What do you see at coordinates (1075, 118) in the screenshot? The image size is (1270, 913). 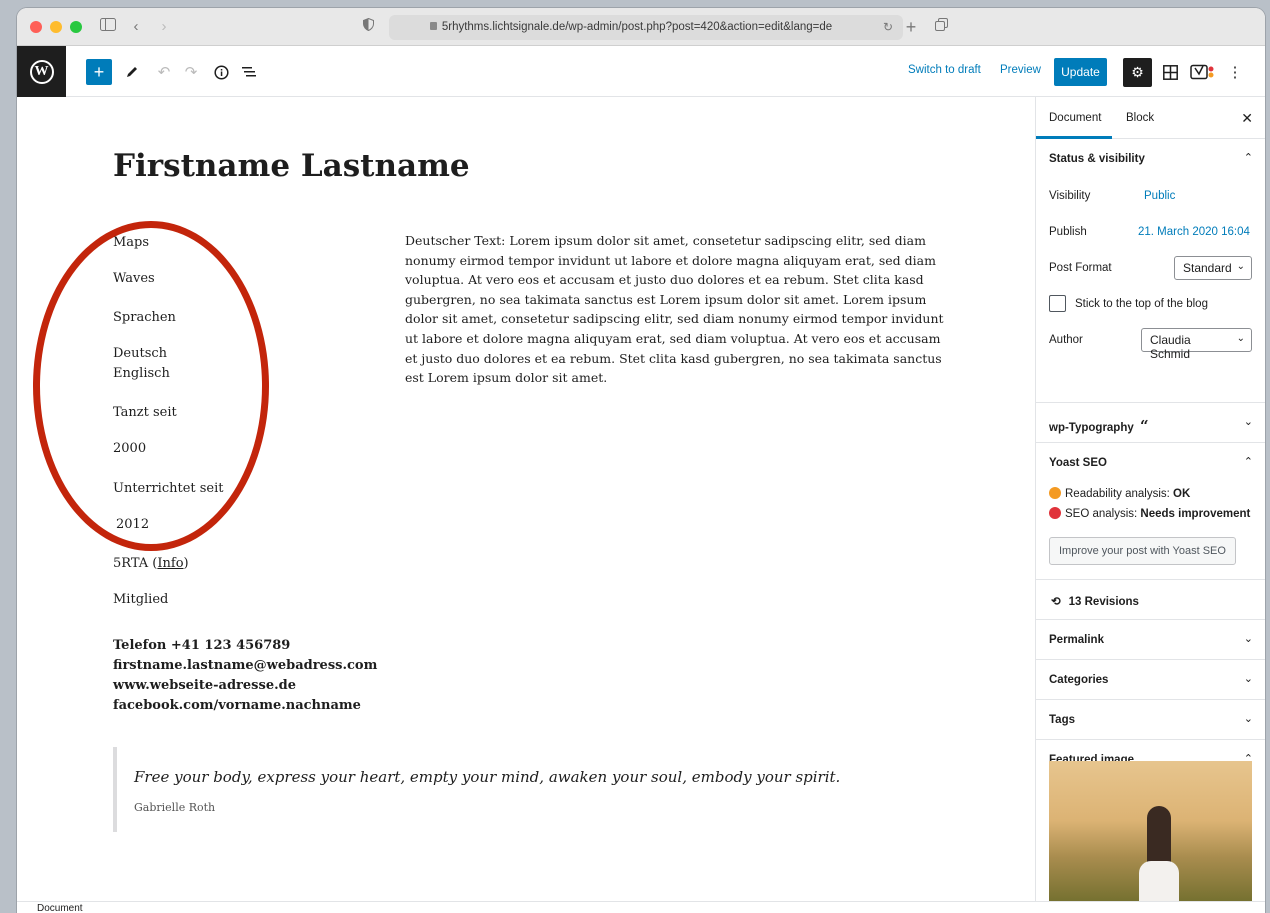 I see `tab-document: Document` at bounding box center [1075, 118].